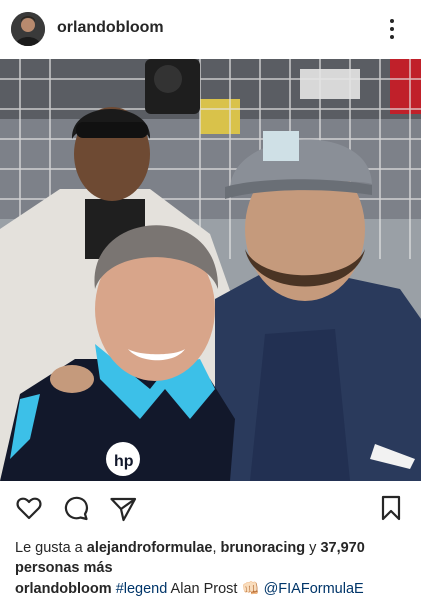 This screenshot has height=604, width=421. Describe the element at coordinates (250, 589) in the screenshot. I see `caption-emoji: 👊🏻` at that location.